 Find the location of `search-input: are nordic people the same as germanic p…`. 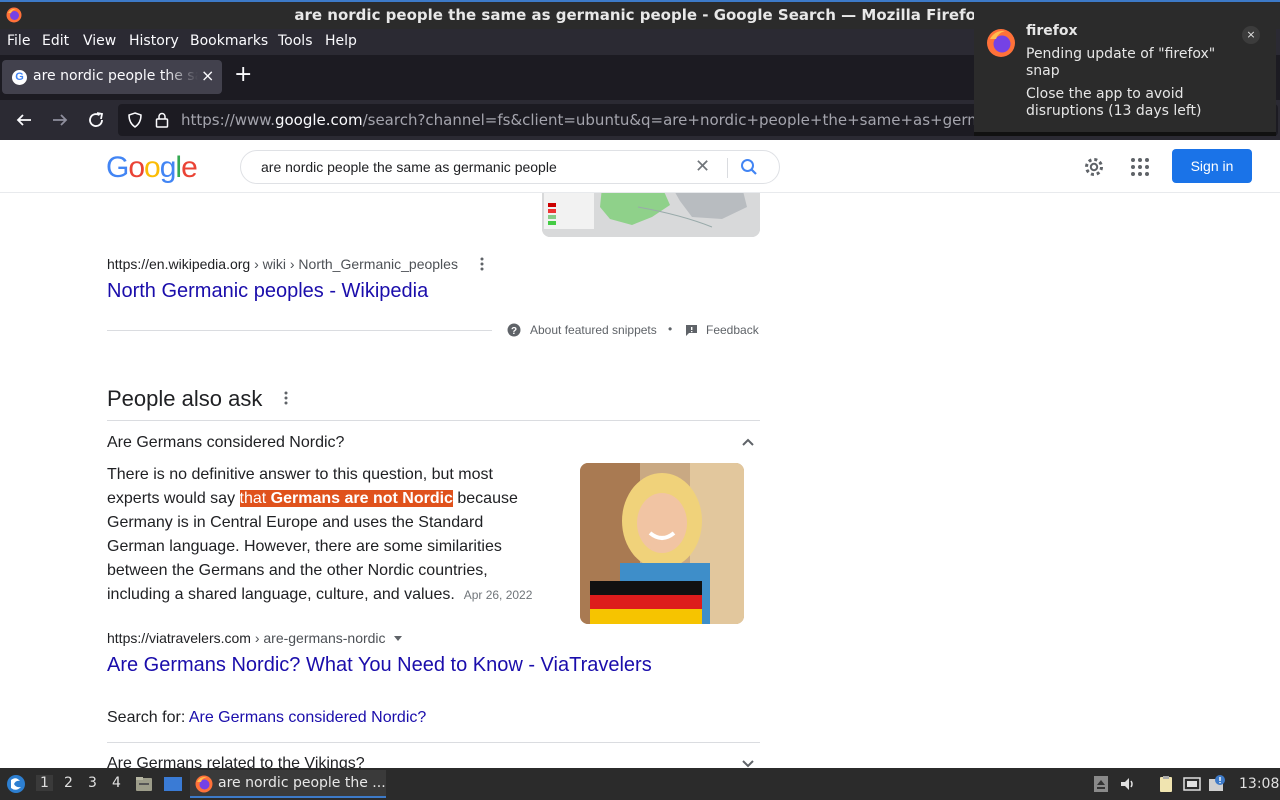

search-input: are nordic people the same as germanic p… is located at coordinates (510, 167).